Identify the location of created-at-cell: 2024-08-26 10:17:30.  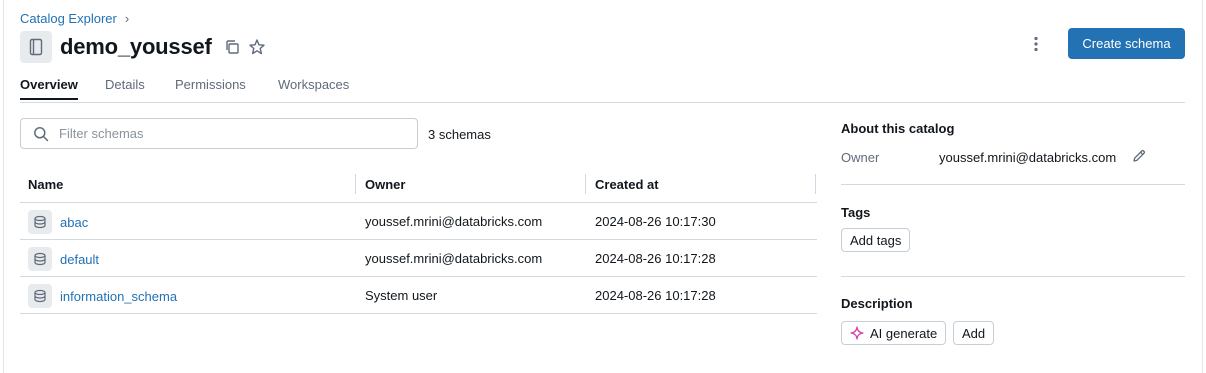
(655, 221).